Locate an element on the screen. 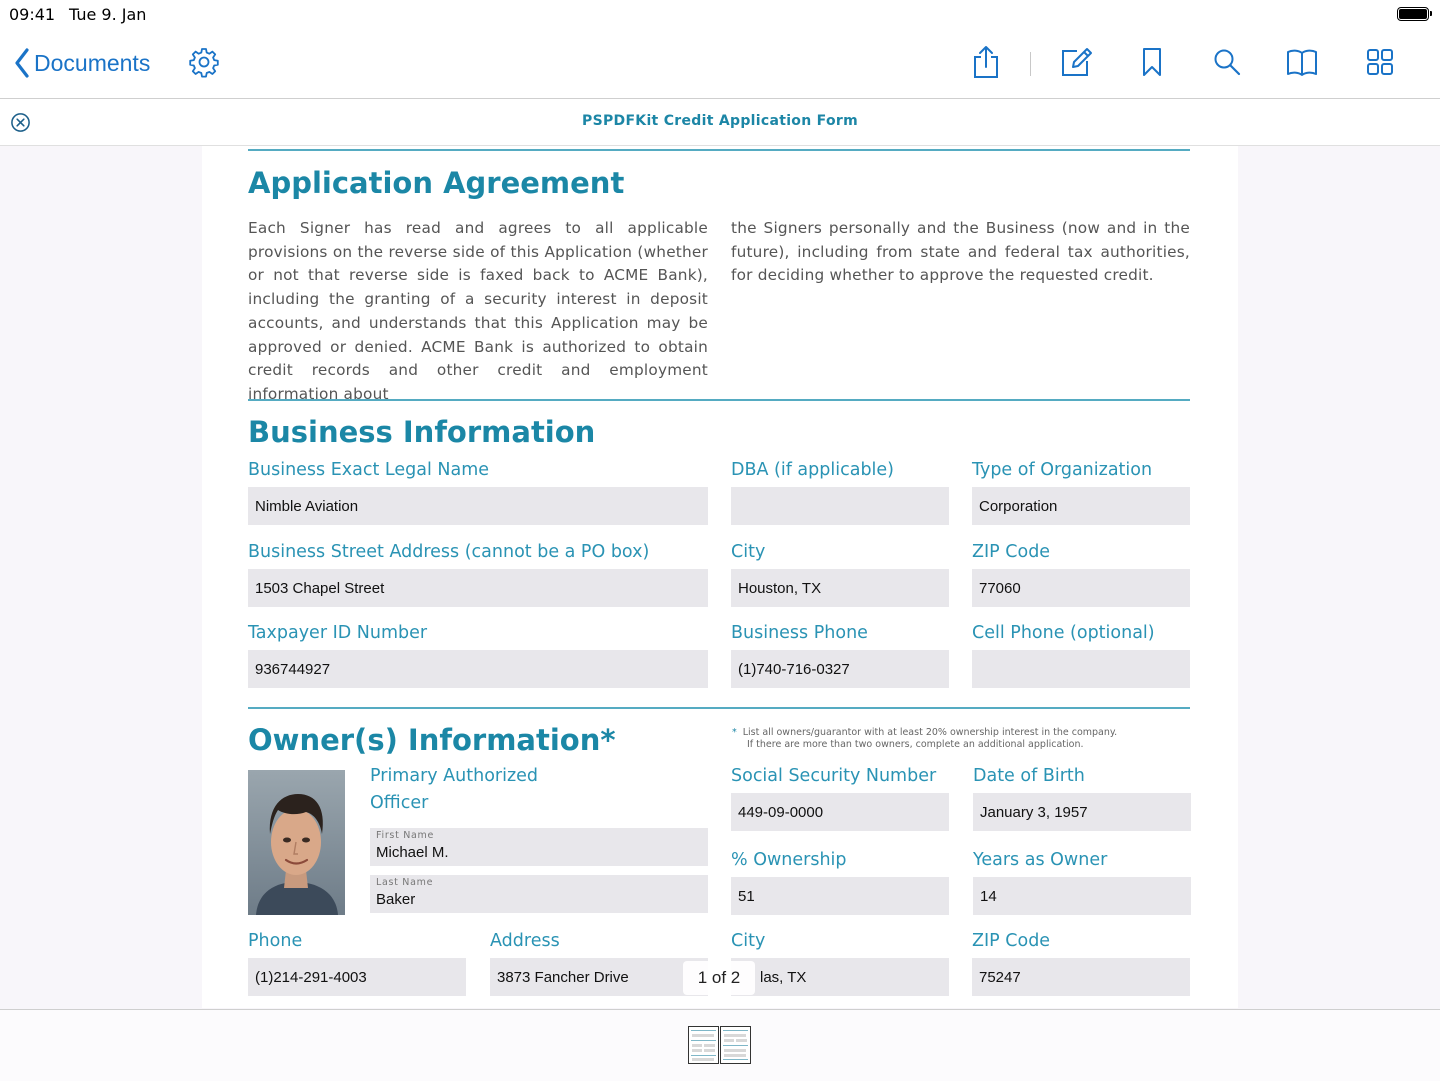 This screenshot has height=1081, width=1440. toolbar-divider is located at coordinates (1030, 64).